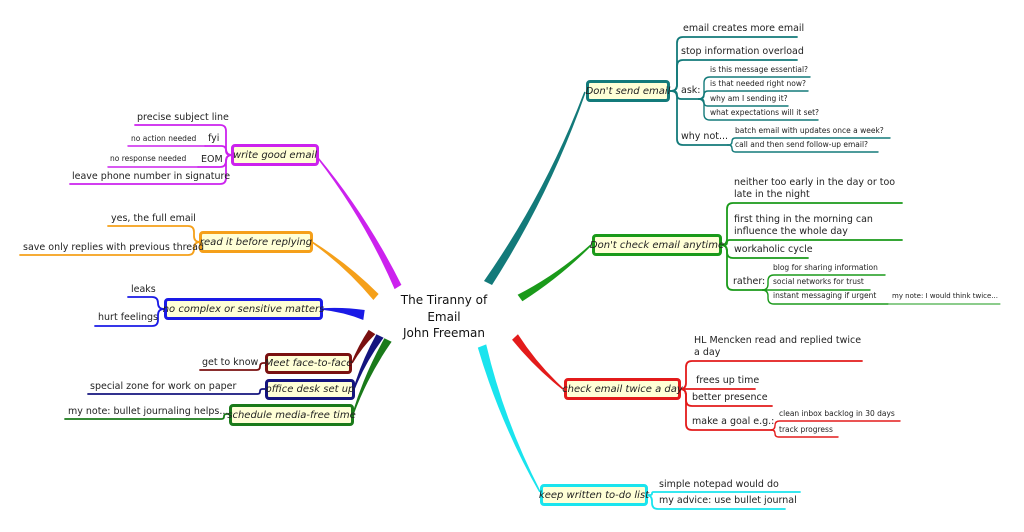 Image resolution: width=1024 pixels, height=532 pixels. Describe the element at coordinates (622, 389) in the screenshot. I see `topic-check-email-twice-a-day: check email twice a day` at that location.